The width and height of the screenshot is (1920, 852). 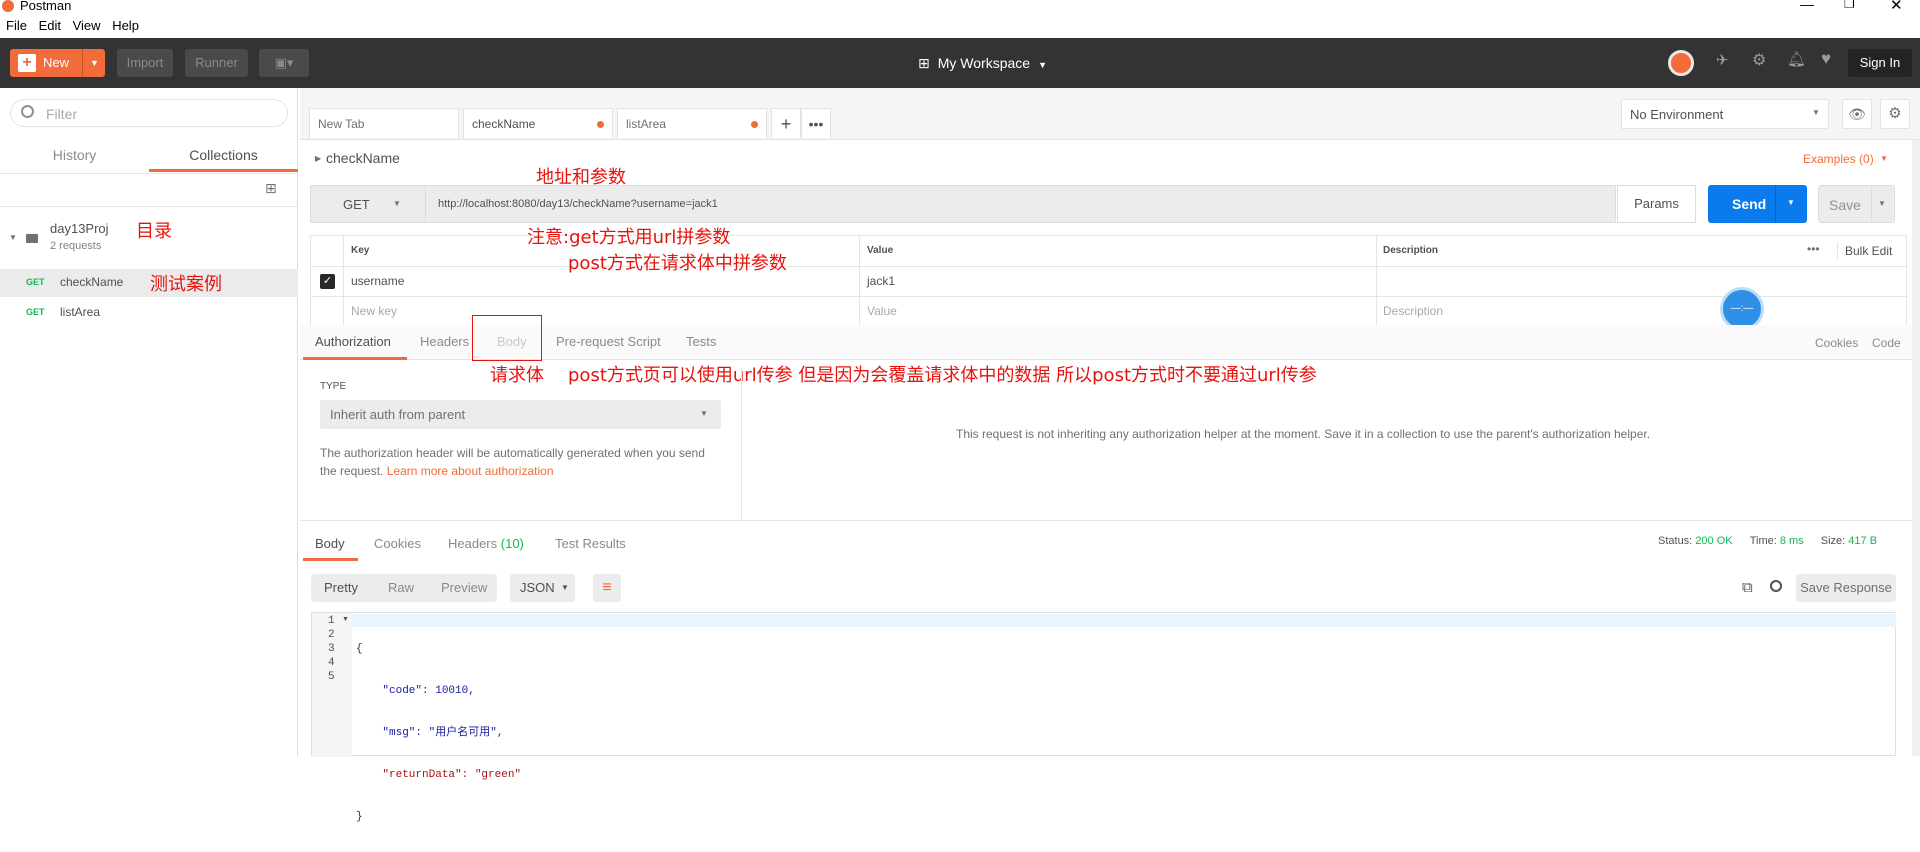 I want to click on param-checkbox: ✓, so click(x=327, y=281).